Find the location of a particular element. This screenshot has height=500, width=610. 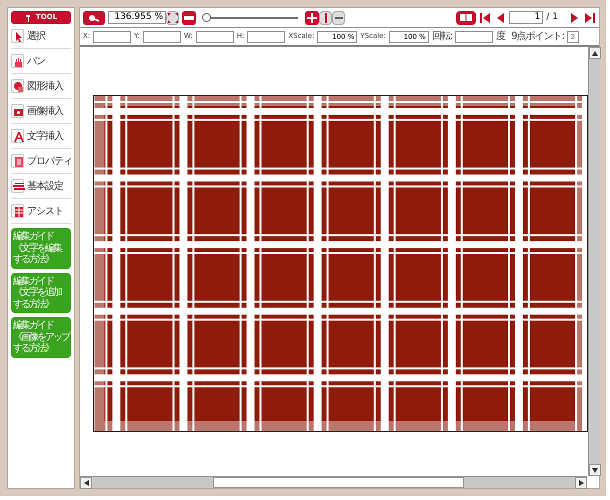

scroll-right-button is located at coordinates (581, 483).